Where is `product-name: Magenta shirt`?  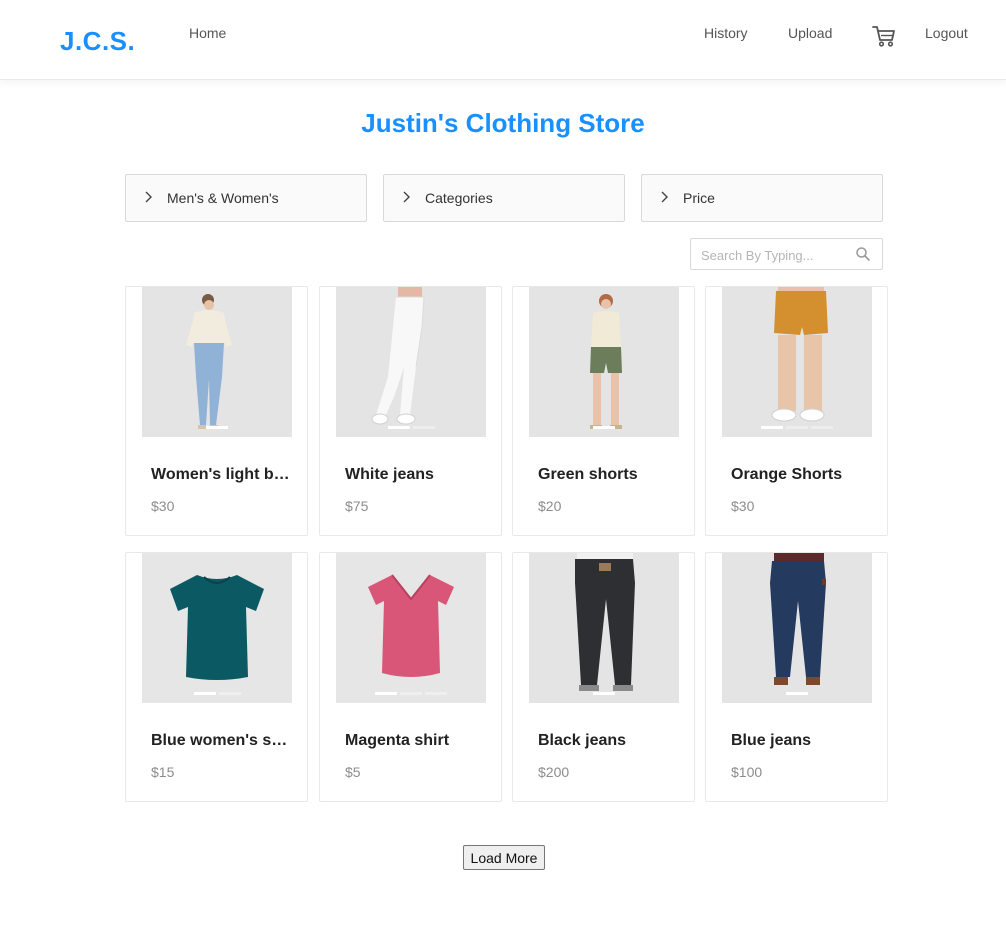 product-name: Magenta shirt is located at coordinates (397, 740).